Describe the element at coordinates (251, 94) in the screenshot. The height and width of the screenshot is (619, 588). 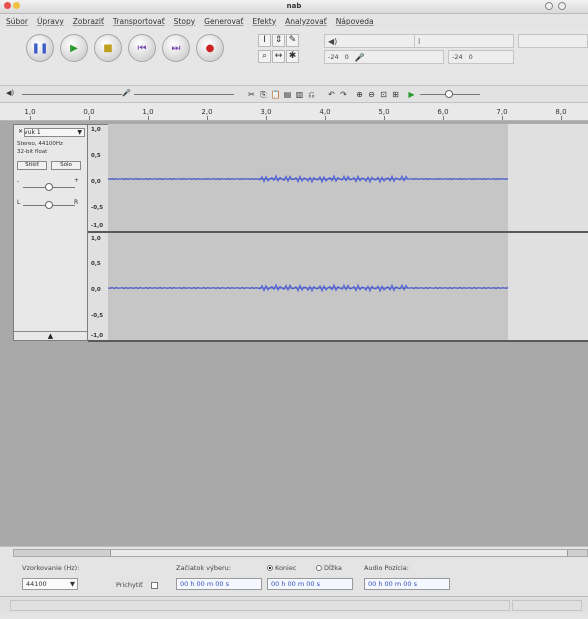
I see `cut-icon: ✂` at that location.